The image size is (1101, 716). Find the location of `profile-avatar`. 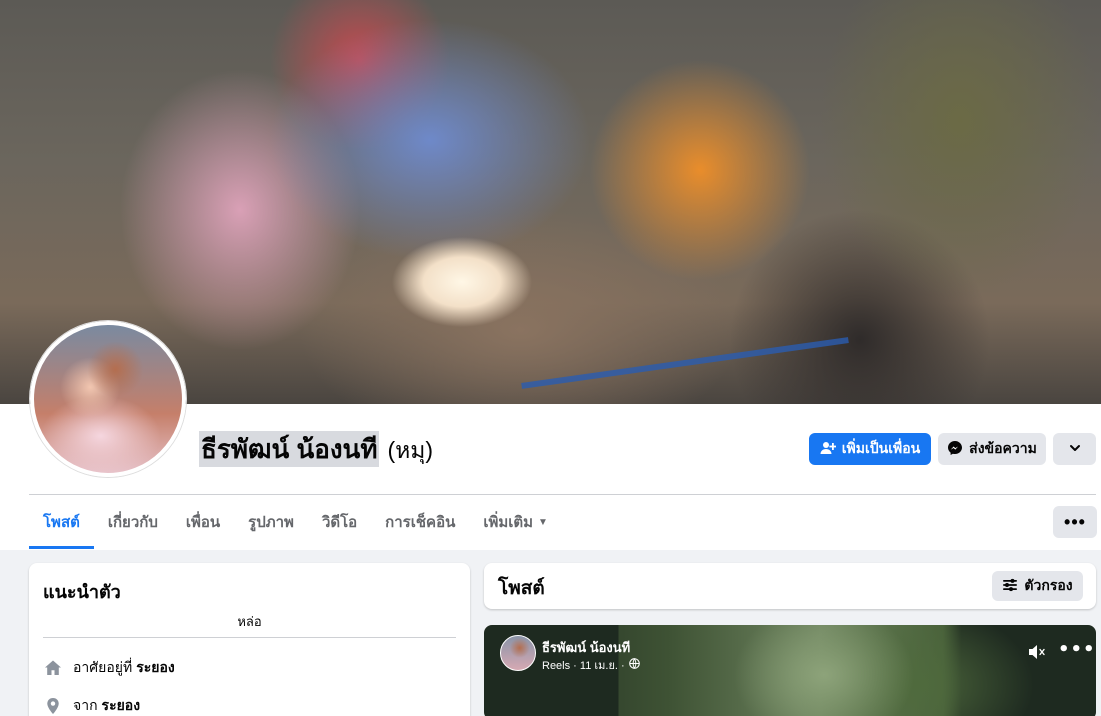

profile-avatar is located at coordinates (108, 399).